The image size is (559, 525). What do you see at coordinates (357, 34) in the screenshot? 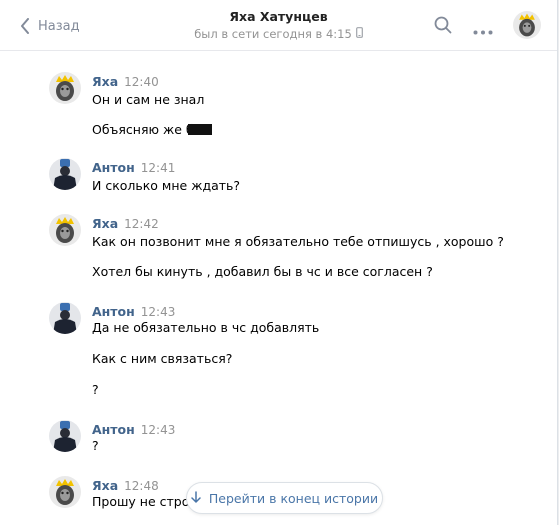
I see `mobile-icon` at bounding box center [357, 34].